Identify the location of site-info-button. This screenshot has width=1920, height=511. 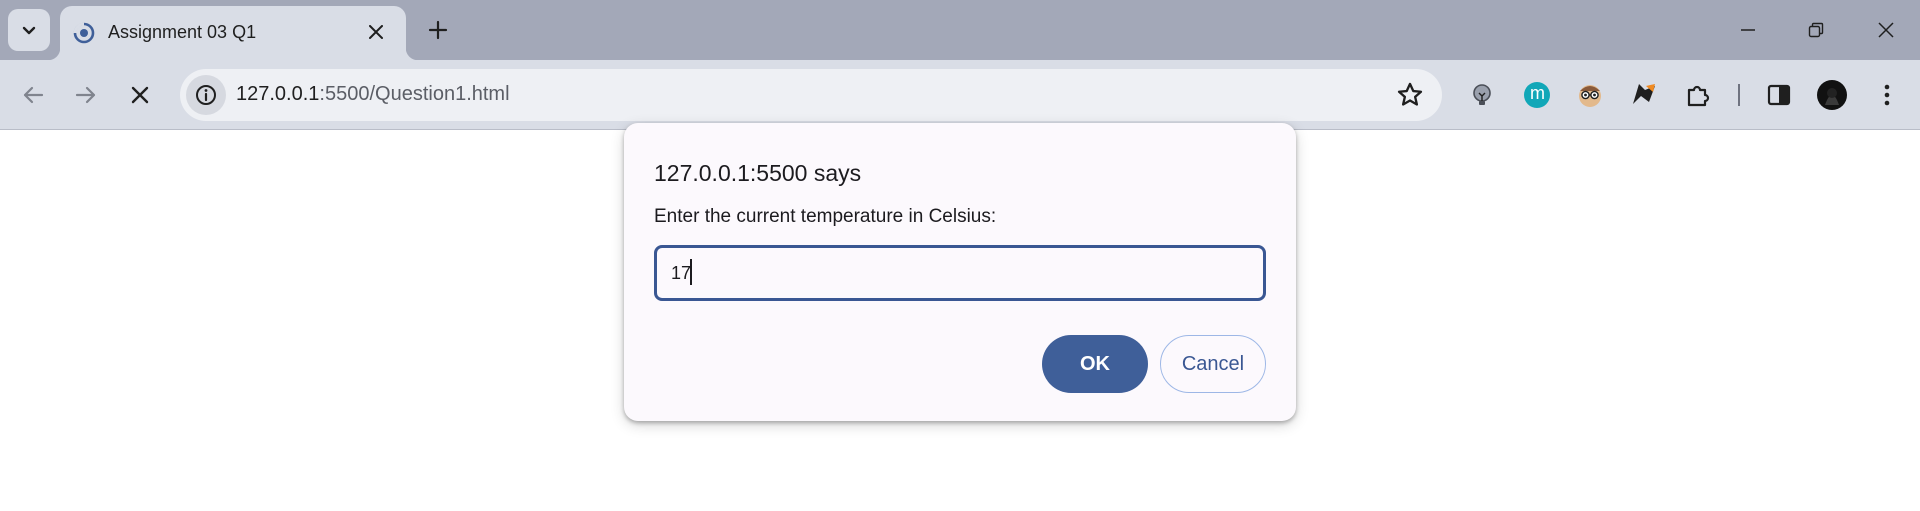
(206, 95).